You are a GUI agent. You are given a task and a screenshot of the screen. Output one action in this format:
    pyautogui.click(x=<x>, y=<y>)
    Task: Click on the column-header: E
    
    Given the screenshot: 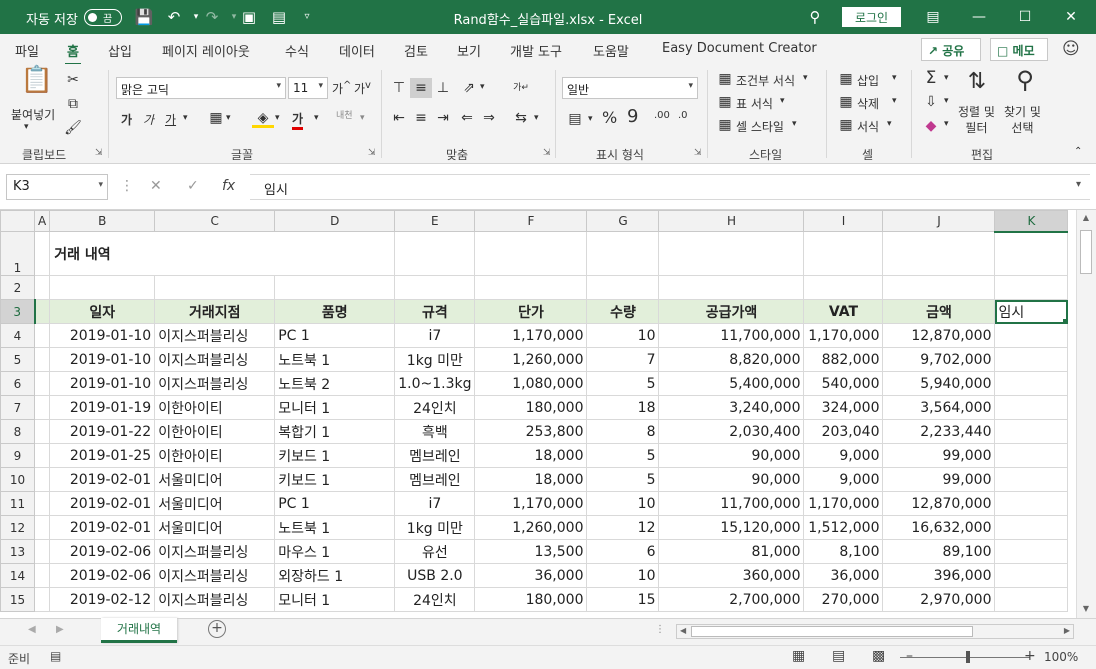 What is the action you would take?
    pyautogui.click(x=435, y=221)
    